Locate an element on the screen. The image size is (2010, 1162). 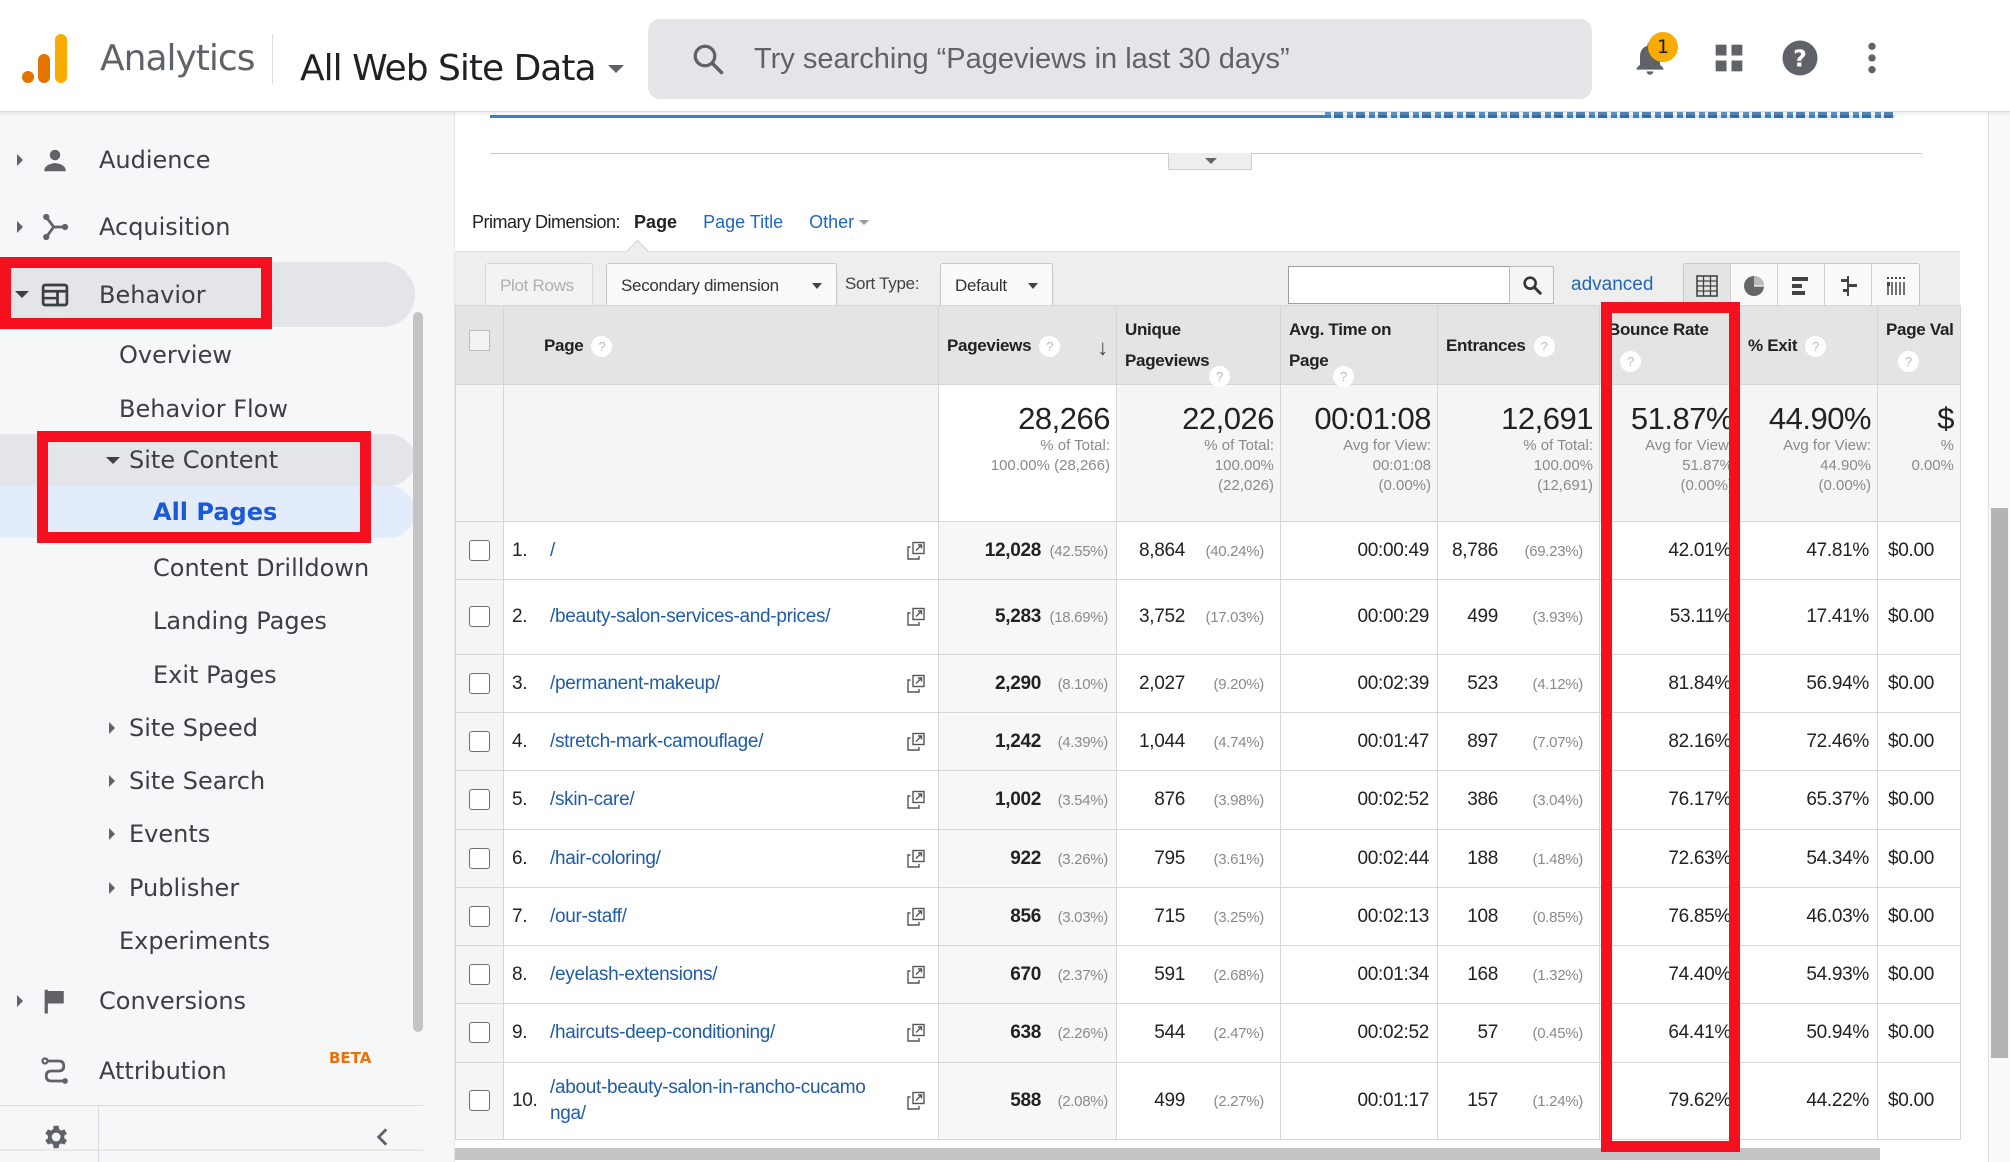
col-header-entrances: Entrances? is located at coordinates (1518, 345).